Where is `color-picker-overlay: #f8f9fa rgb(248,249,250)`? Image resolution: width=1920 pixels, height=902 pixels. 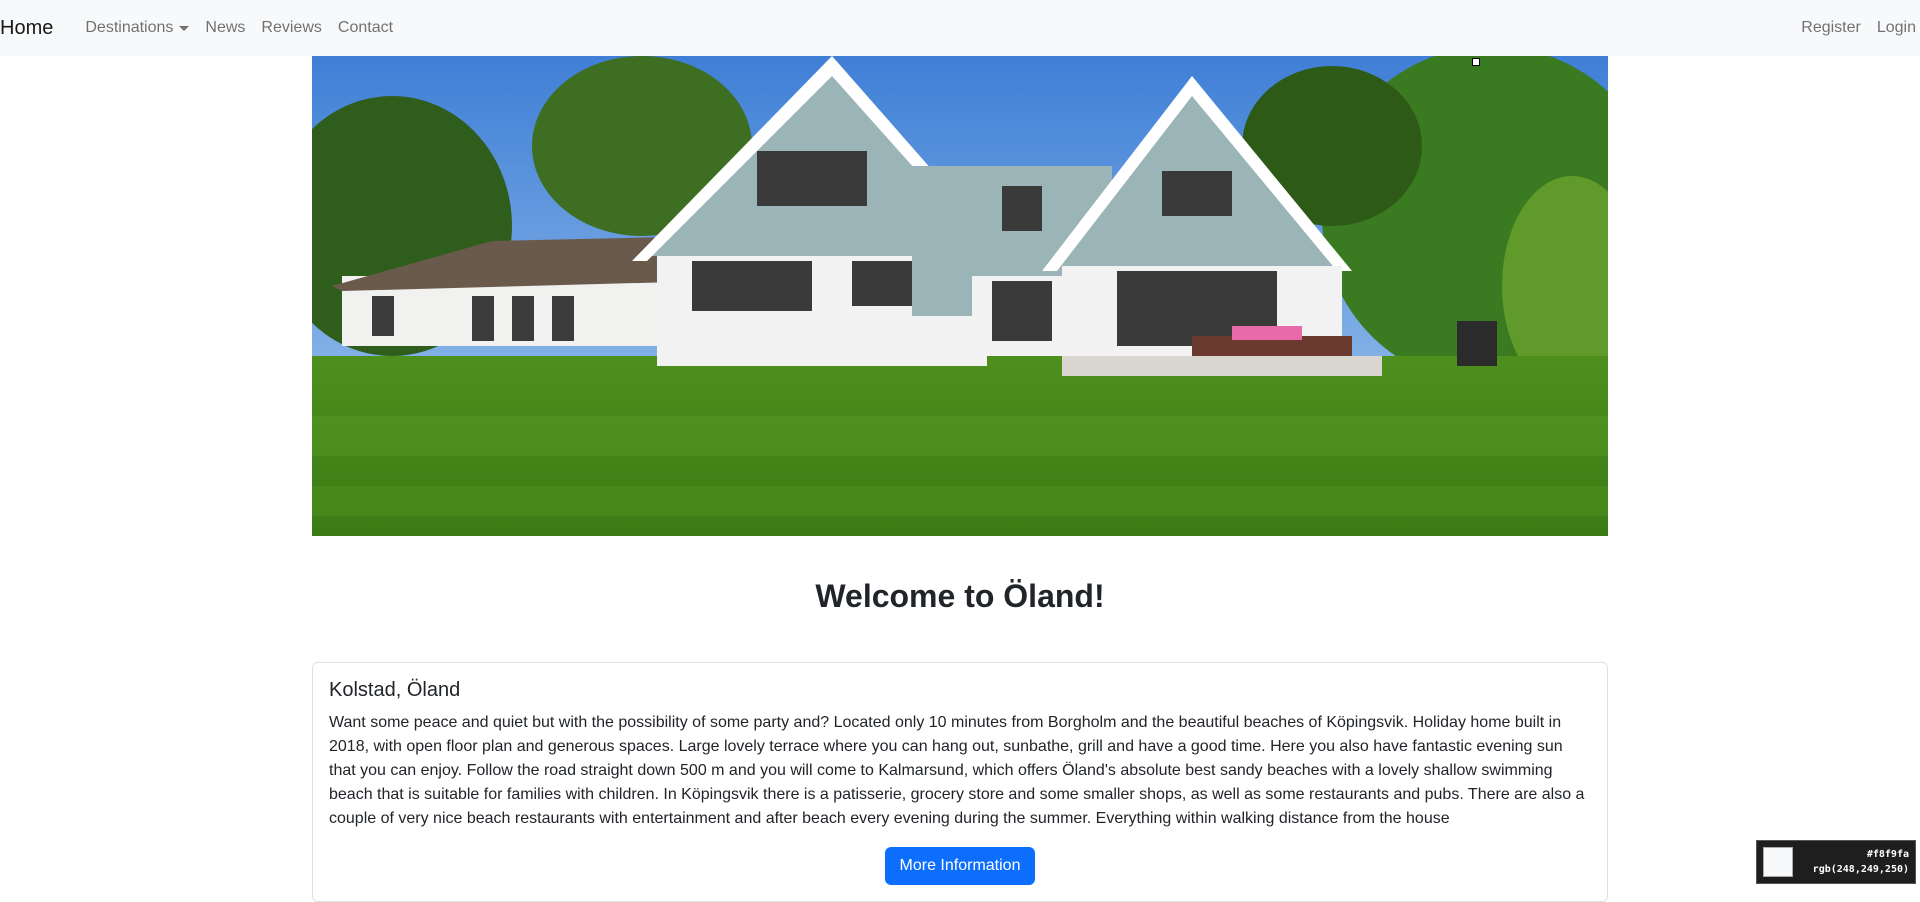
color-picker-overlay: #f8f9fa rgb(248,249,250) is located at coordinates (1836, 862).